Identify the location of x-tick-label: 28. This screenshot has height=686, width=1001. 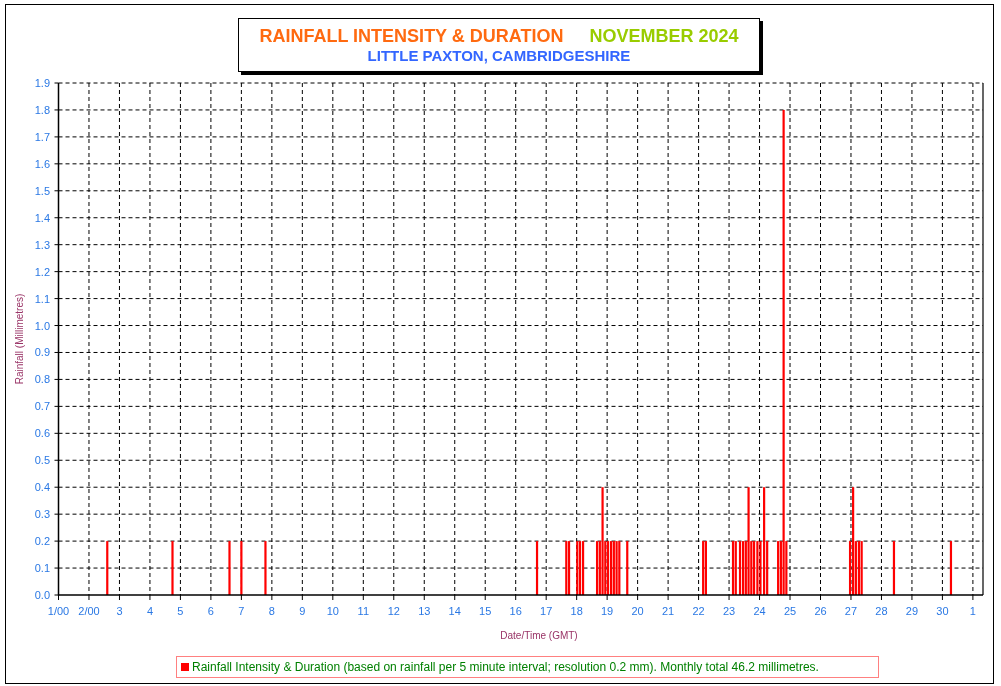
(881, 611).